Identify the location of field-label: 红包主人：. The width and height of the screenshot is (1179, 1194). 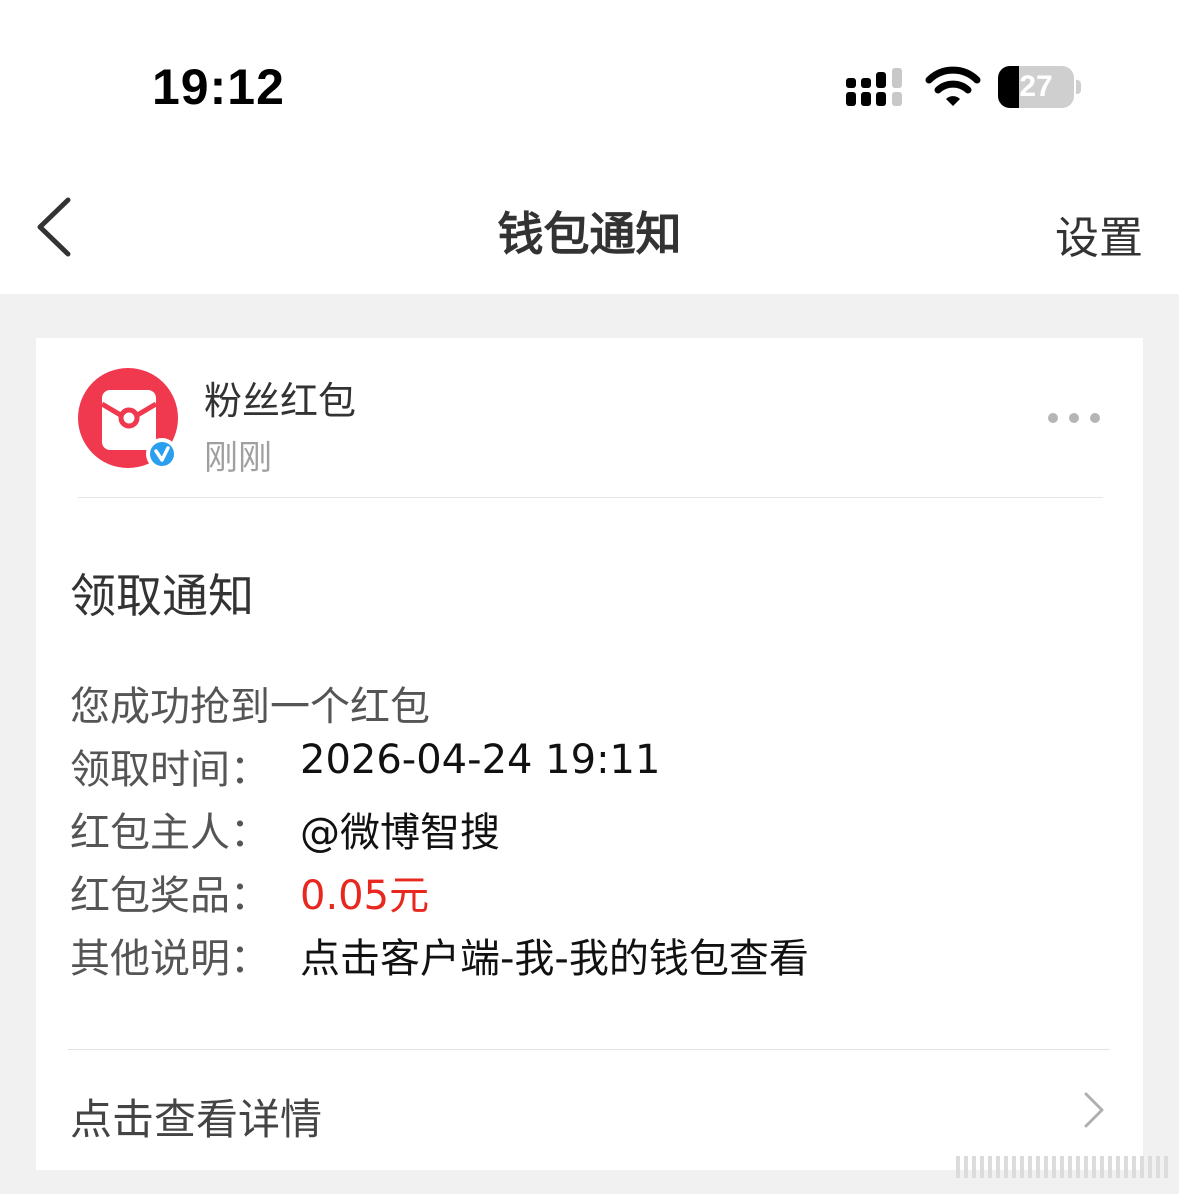
(170, 833).